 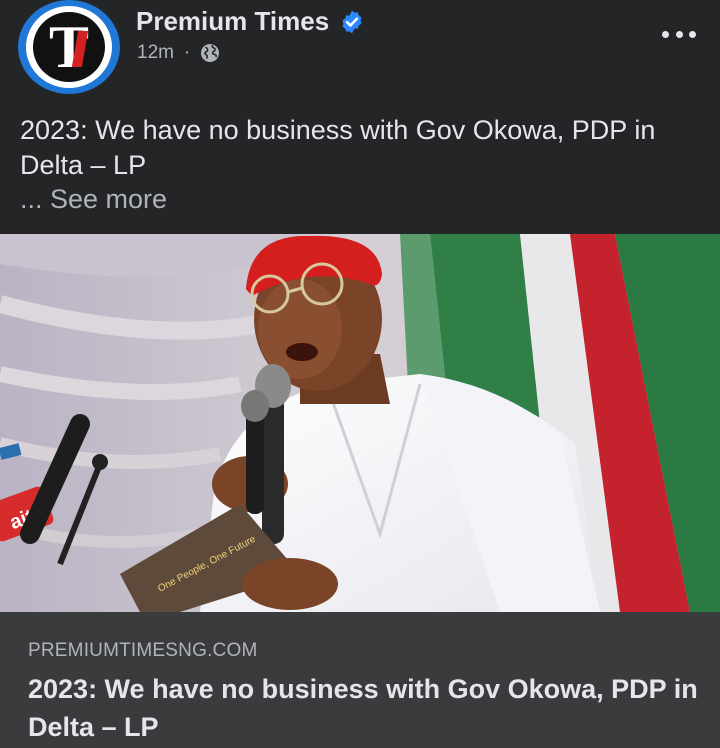 I want to click on verified-badge-icon, so click(x=352, y=21).